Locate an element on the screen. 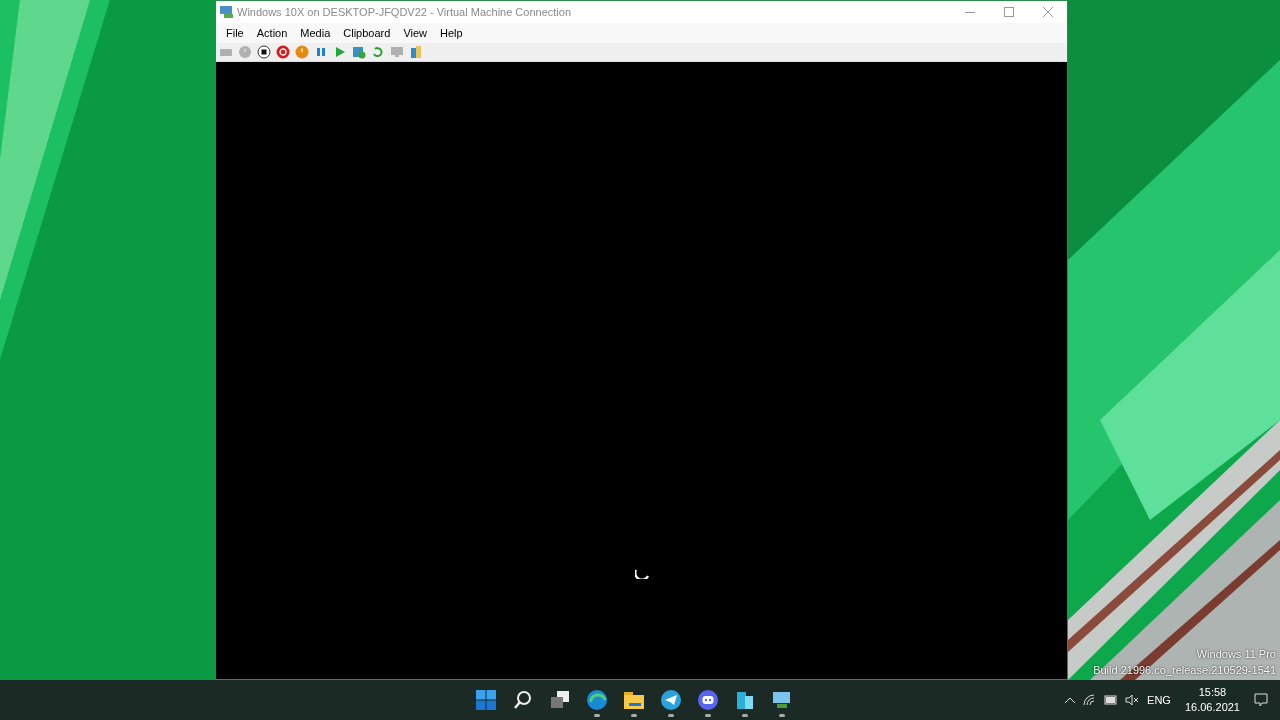  undo-icon is located at coordinates (378, 52).